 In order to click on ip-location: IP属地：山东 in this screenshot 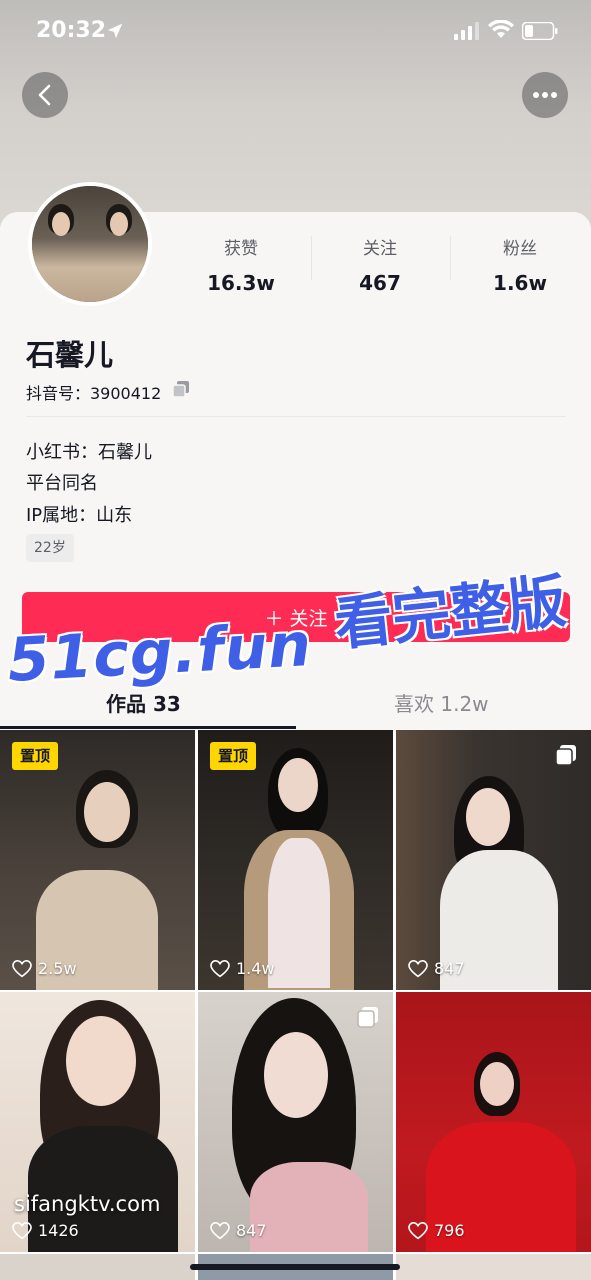, I will do `click(79, 515)`.